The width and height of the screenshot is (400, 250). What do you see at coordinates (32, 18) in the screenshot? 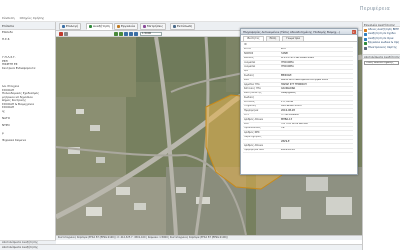
I see `help-link: Οδηγίες Χρήσης` at bounding box center [32, 18].